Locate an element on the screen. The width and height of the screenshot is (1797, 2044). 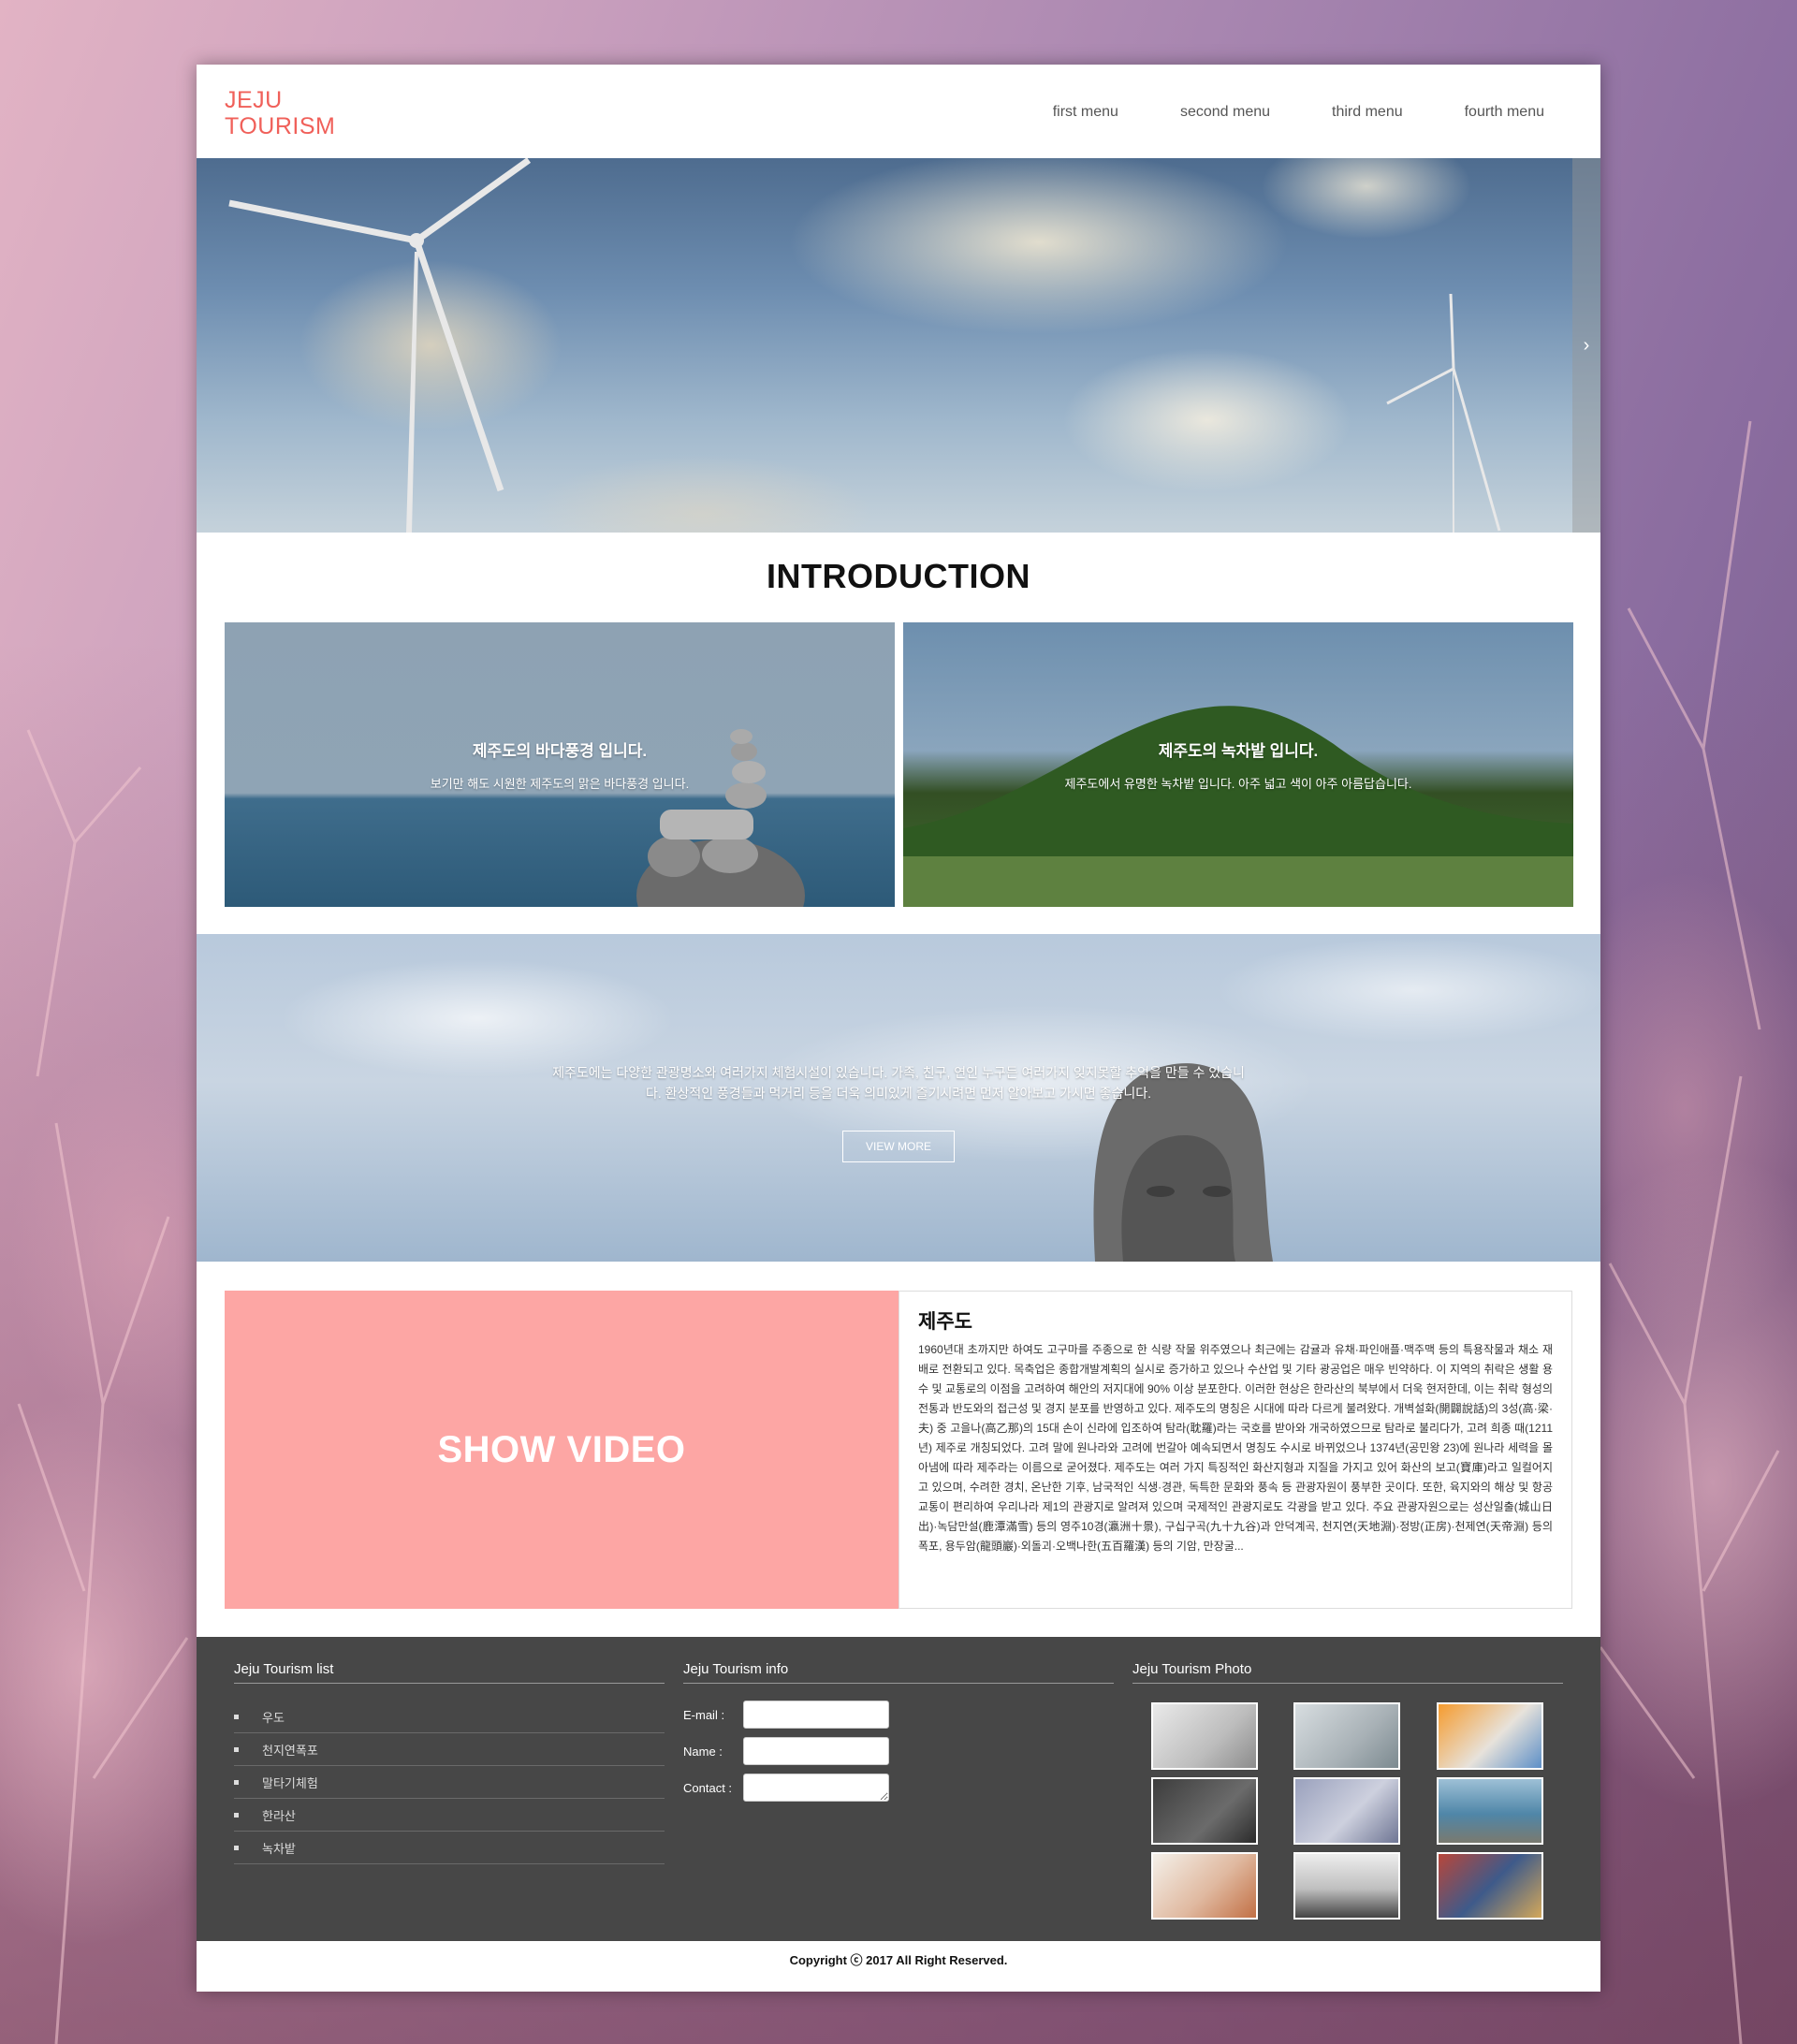
green-hill-illustration is located at coordinates (1238, 806).